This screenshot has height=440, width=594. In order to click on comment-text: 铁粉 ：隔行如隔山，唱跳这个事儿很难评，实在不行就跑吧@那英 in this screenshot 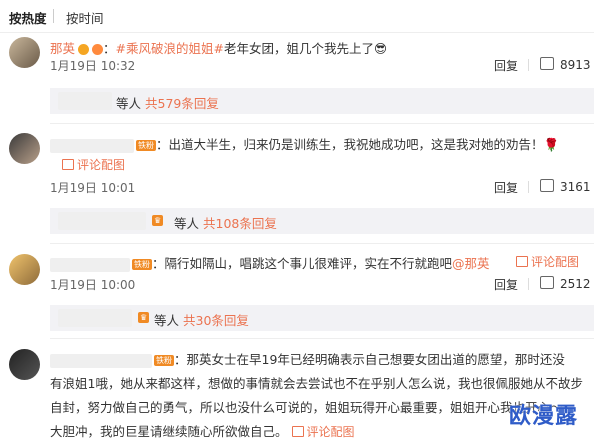, I will do `click(270, 262)`.